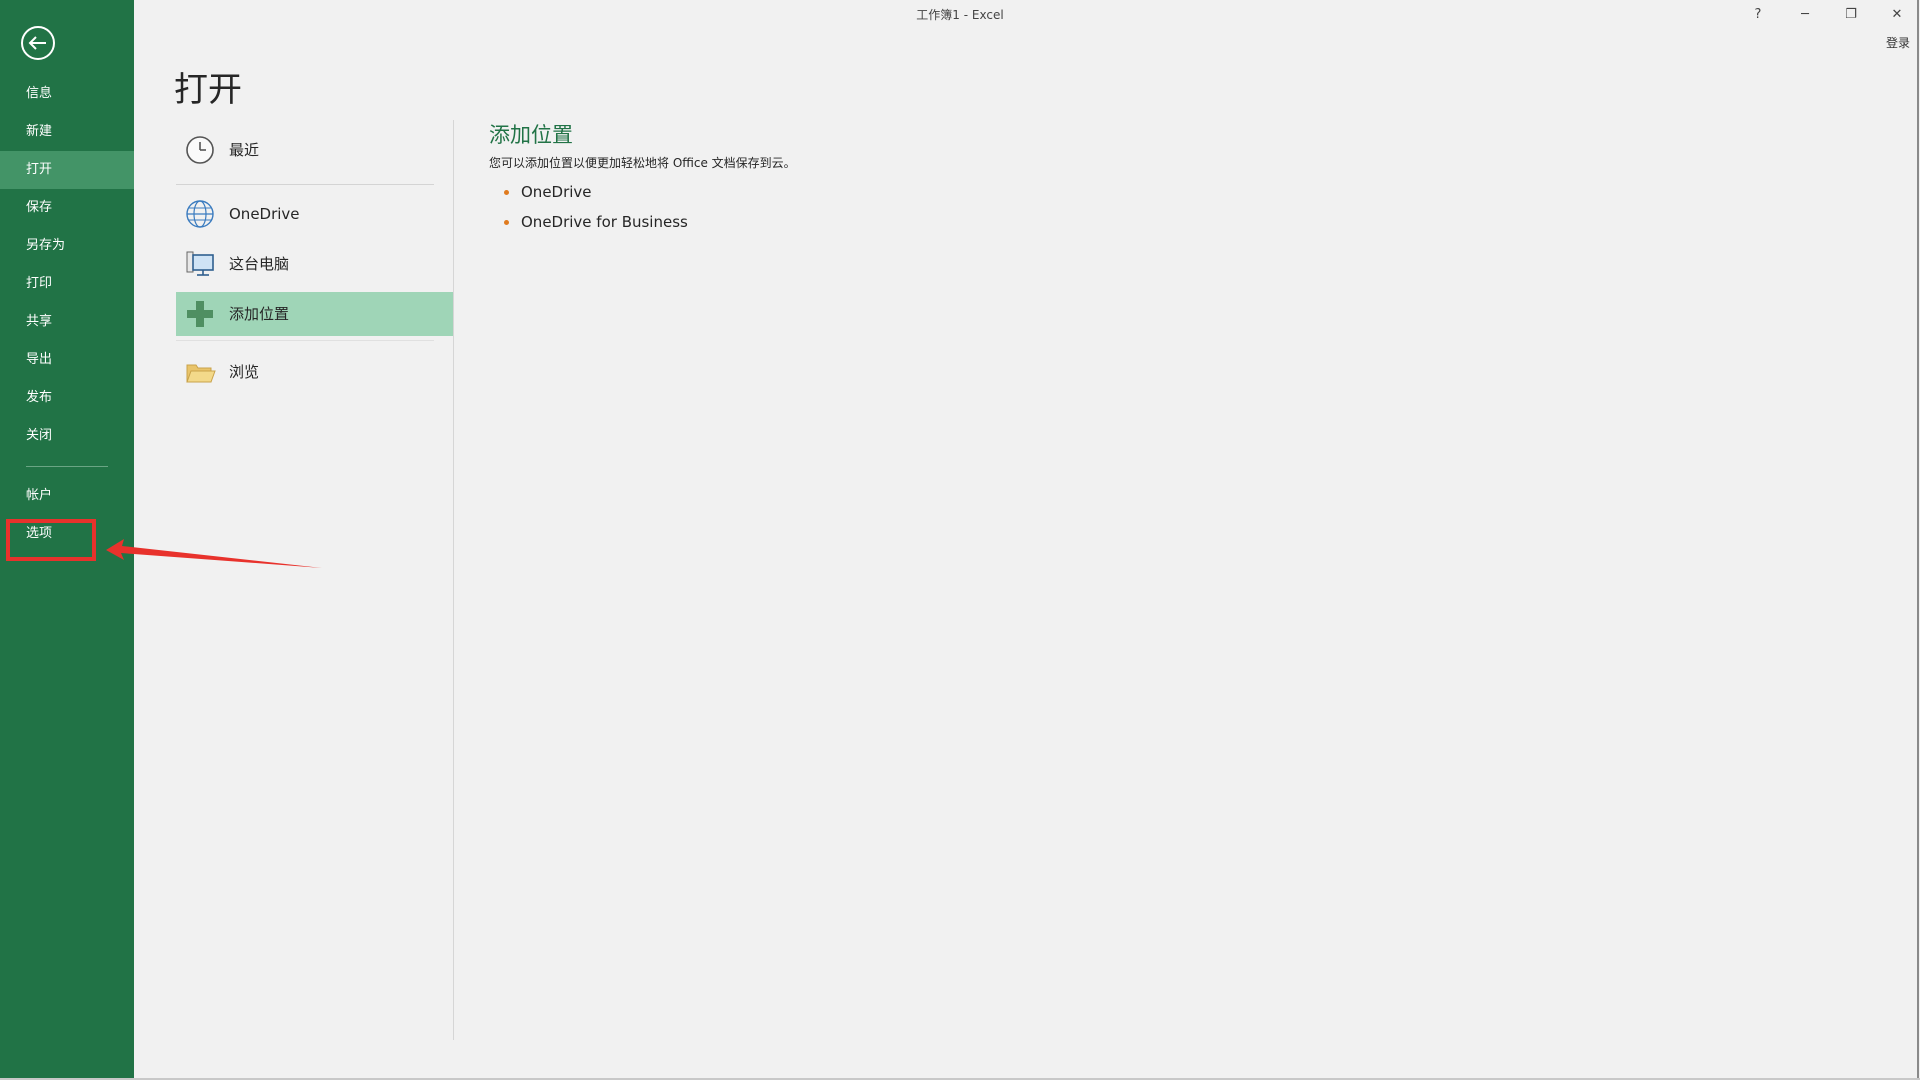 This screenshot has height=1080, width=1920. I want to click on computer-icon, so click(200, 263).